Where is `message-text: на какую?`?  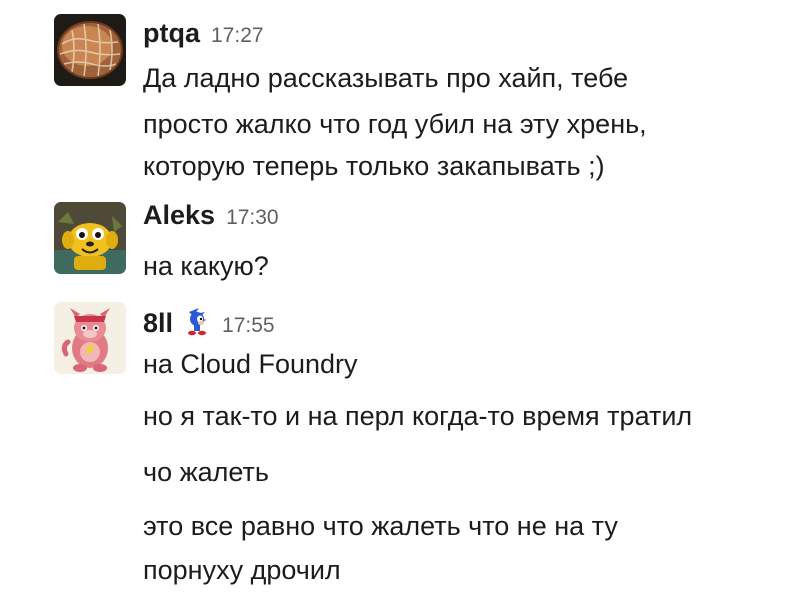
message-text: на какую? is located at coordinates (206, 266).